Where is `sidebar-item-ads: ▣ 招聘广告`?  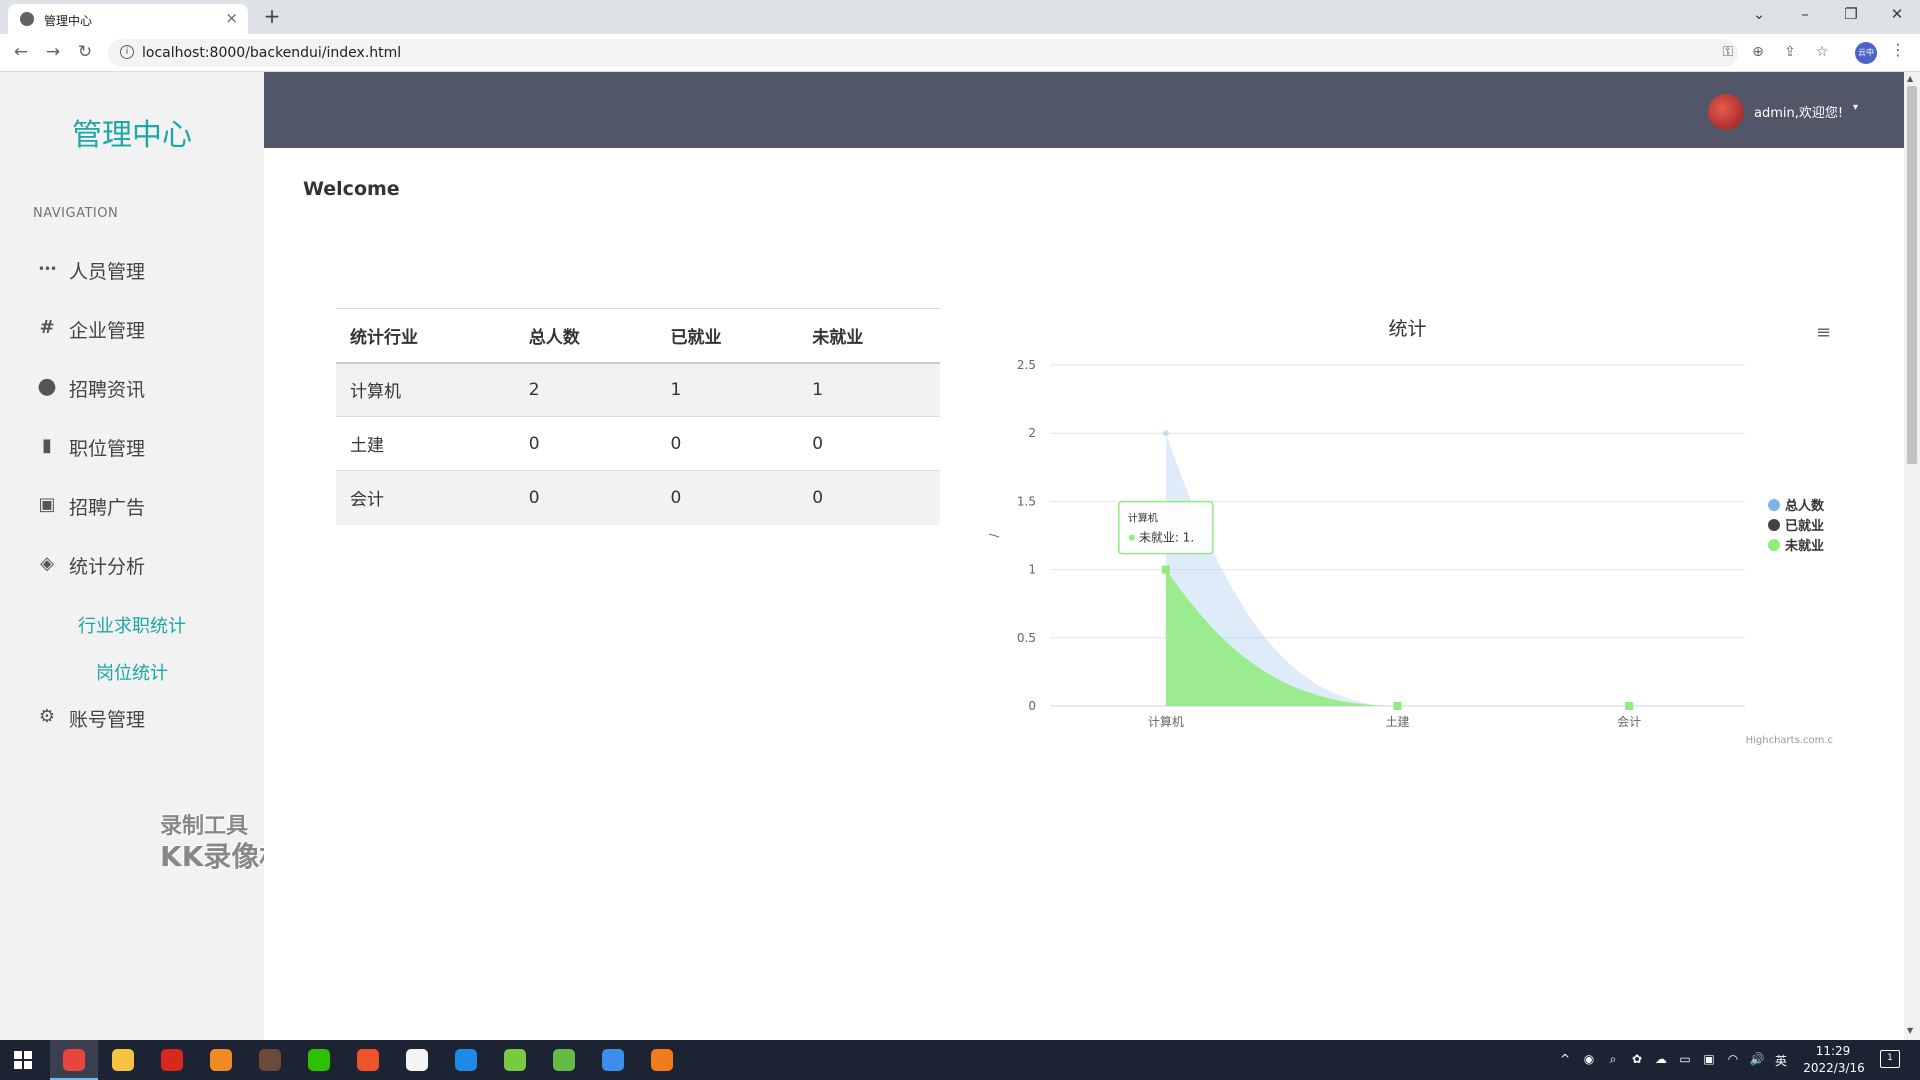 sidebar-item-ads: ▣ 招聘广告 is located at coordinates (140, 506).